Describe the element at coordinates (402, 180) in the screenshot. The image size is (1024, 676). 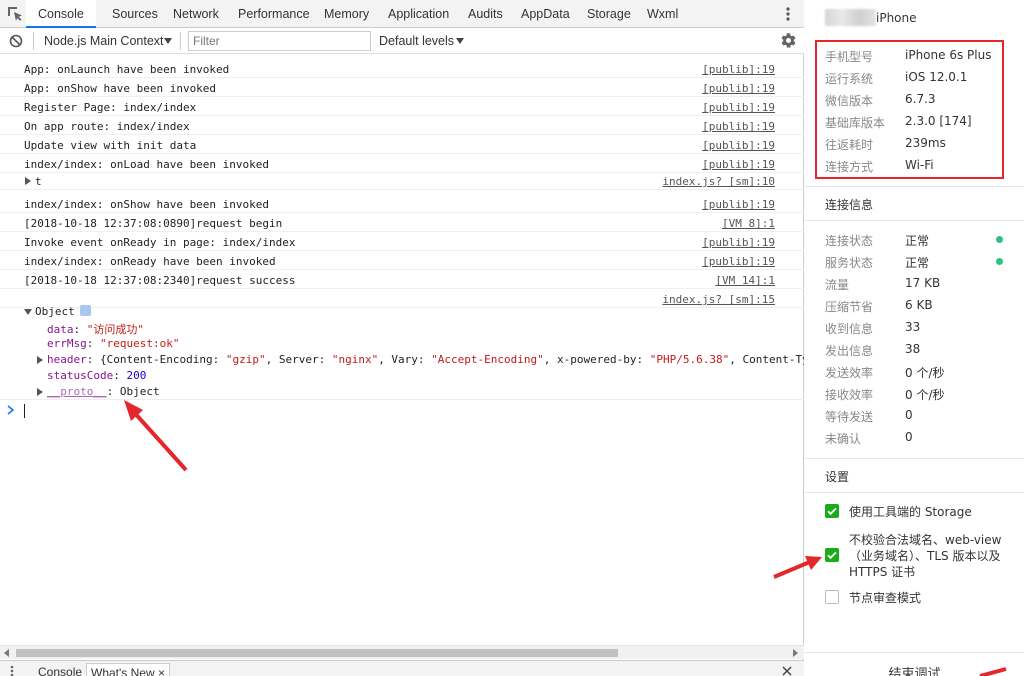
I see `log-row: t index.js? [sm]:10` at that location.